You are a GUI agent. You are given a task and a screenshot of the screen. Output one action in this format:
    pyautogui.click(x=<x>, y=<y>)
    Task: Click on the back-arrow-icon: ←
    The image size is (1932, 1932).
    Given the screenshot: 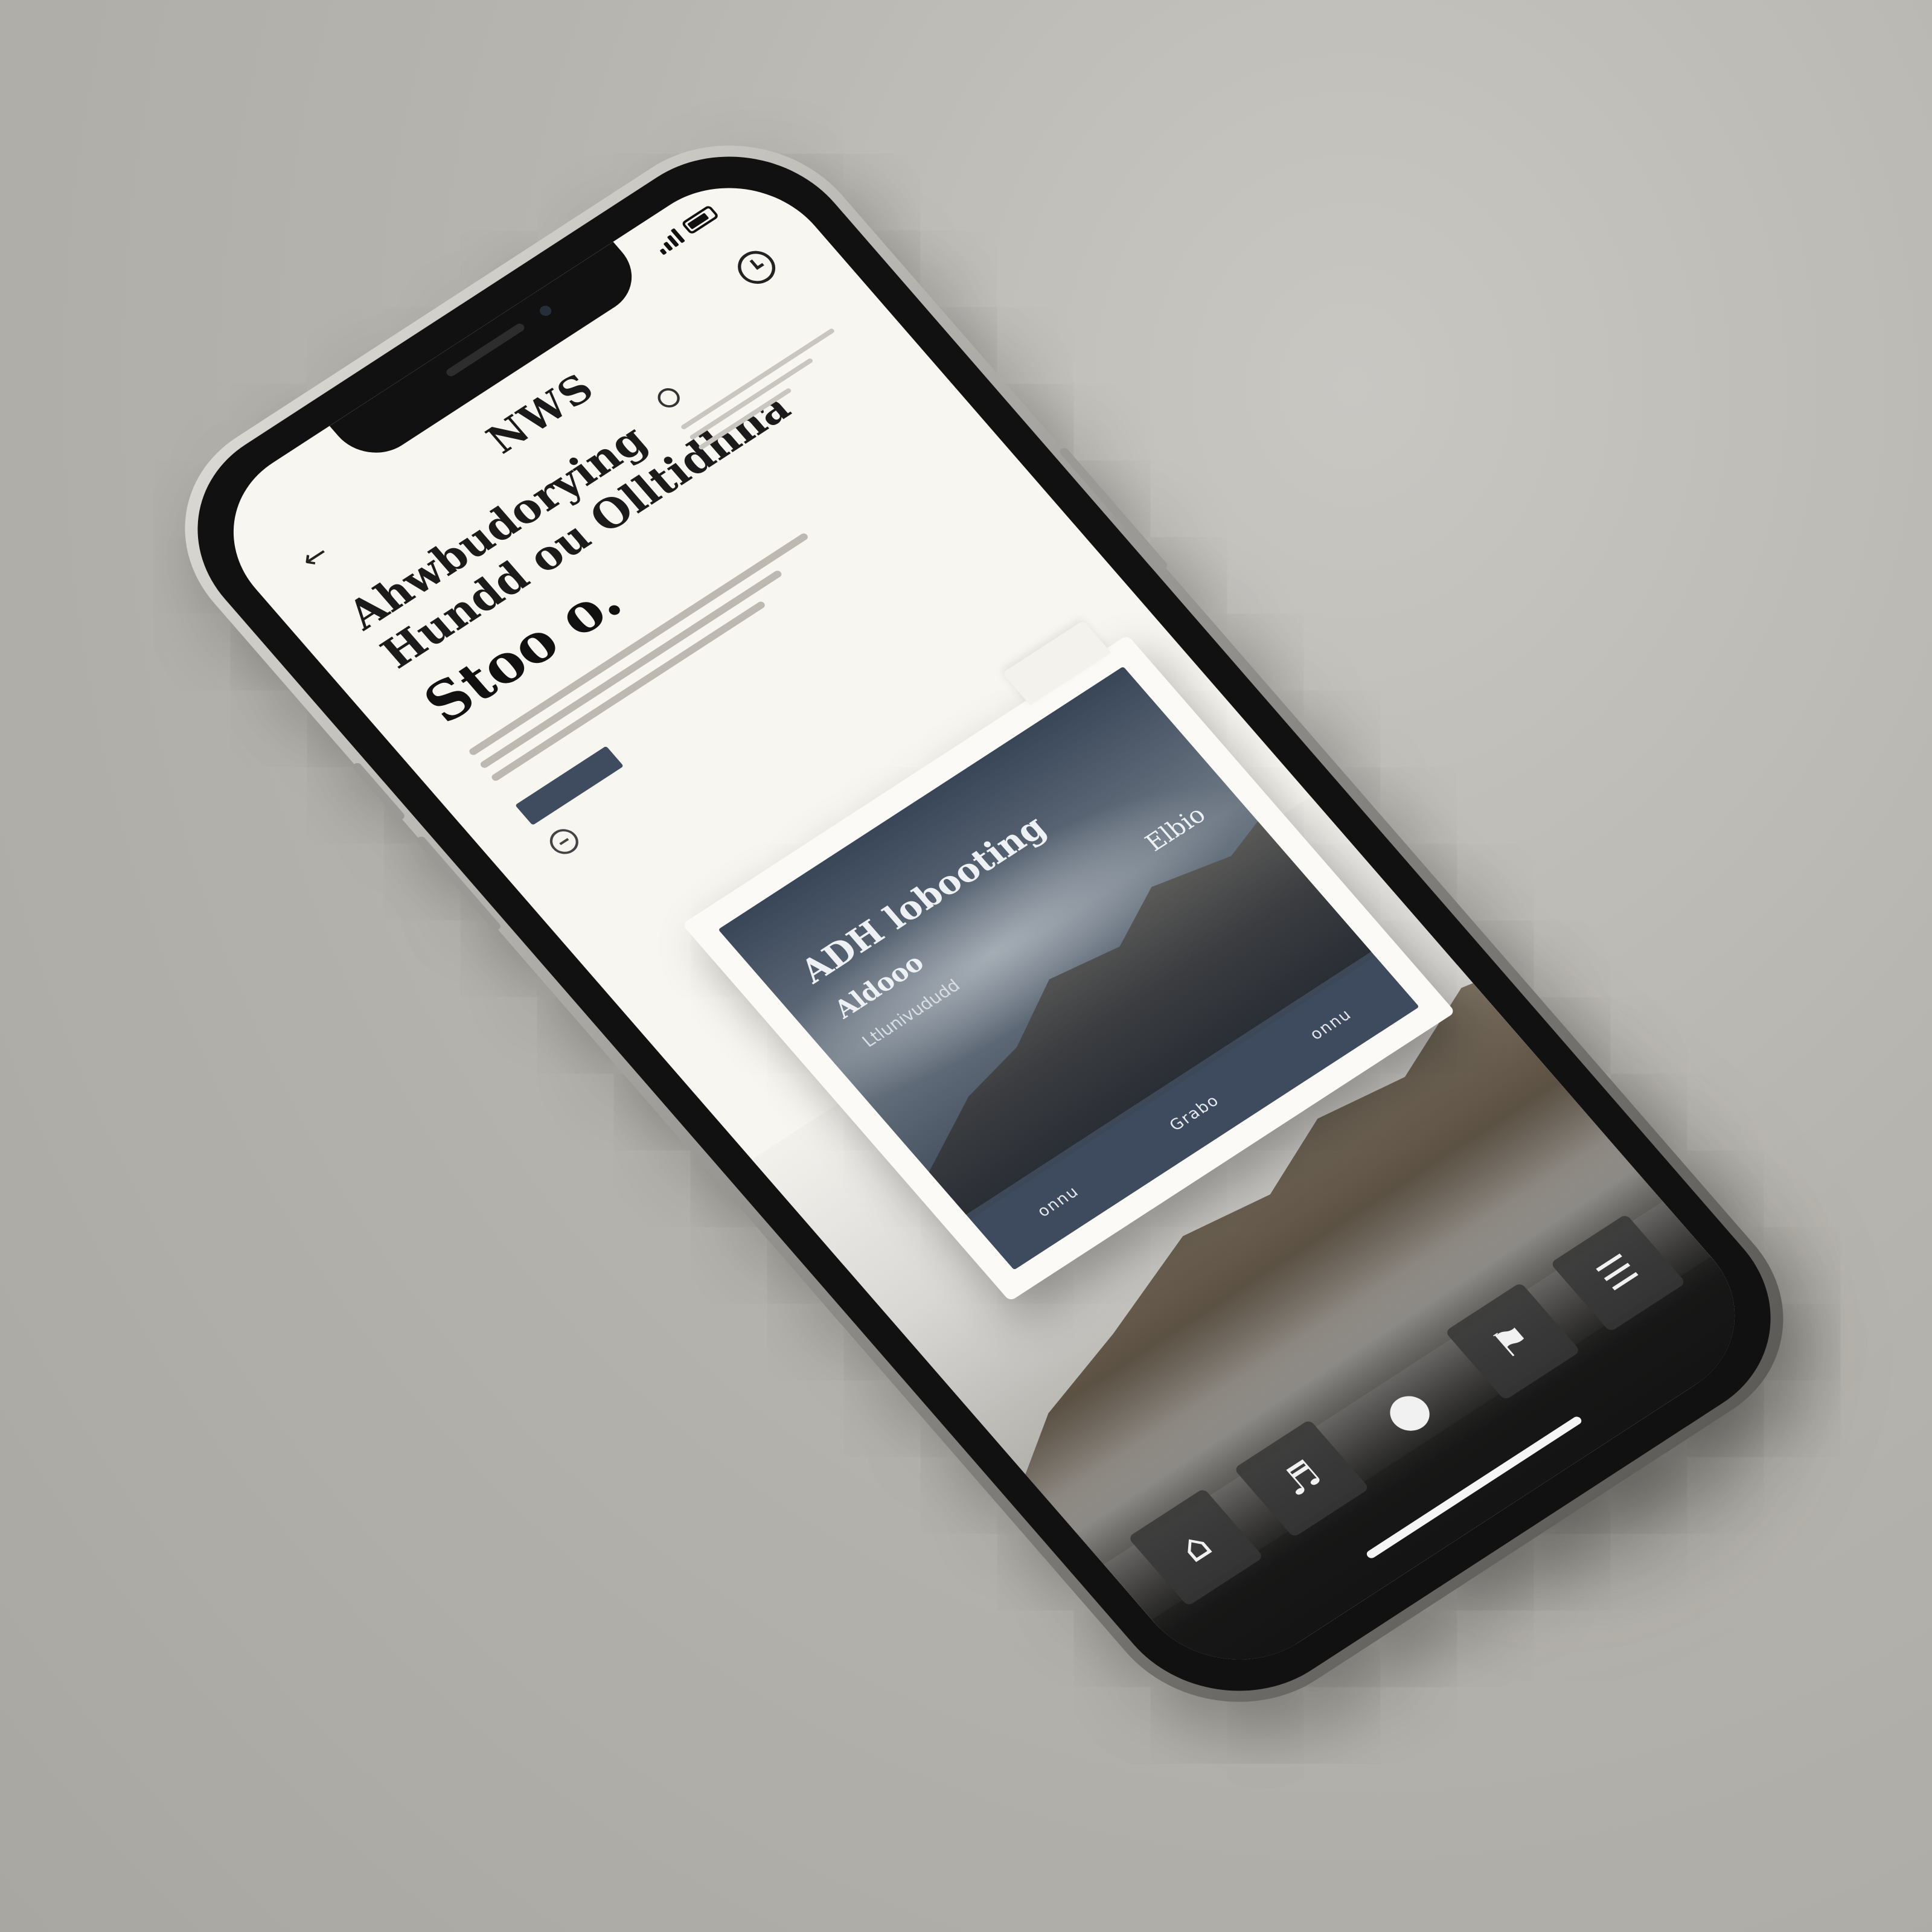 What is the action you would take?
    pyautogui.click(x=314, y=556)
    